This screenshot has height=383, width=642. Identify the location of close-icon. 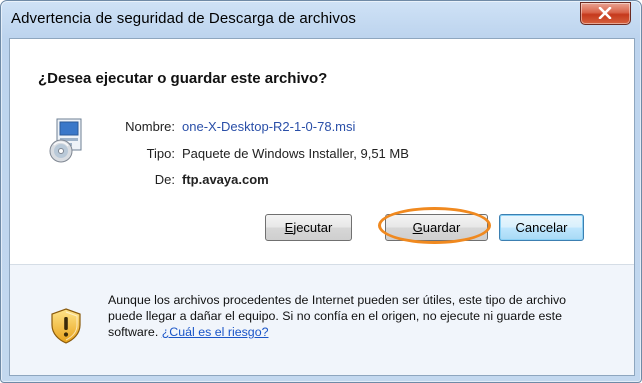
(605, 13).